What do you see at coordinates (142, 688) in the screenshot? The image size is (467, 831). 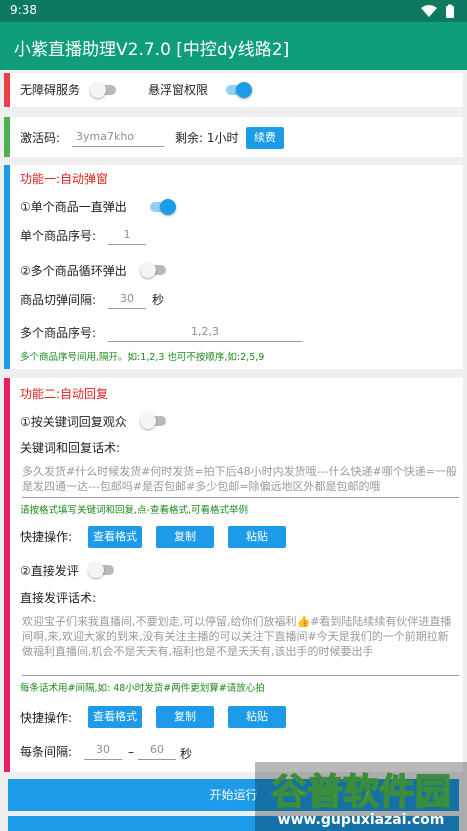 I see `comment-format-hint: 每条话术用#间隔,如: 48小时发货#两件更划算#请放心拍` at bounding box center [142, 688].